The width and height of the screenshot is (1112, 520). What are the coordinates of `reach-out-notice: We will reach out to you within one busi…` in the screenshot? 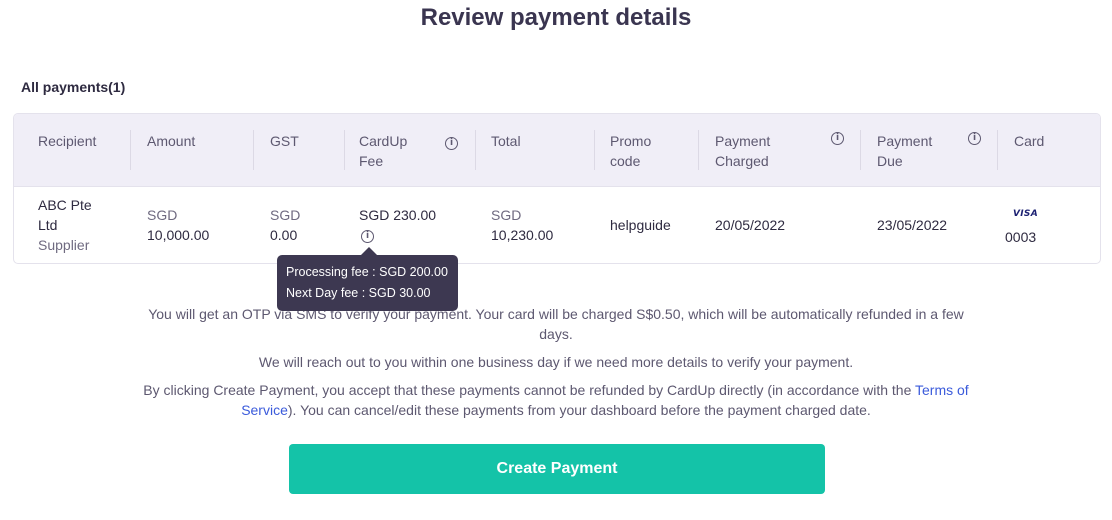 It's located at (556, 362).